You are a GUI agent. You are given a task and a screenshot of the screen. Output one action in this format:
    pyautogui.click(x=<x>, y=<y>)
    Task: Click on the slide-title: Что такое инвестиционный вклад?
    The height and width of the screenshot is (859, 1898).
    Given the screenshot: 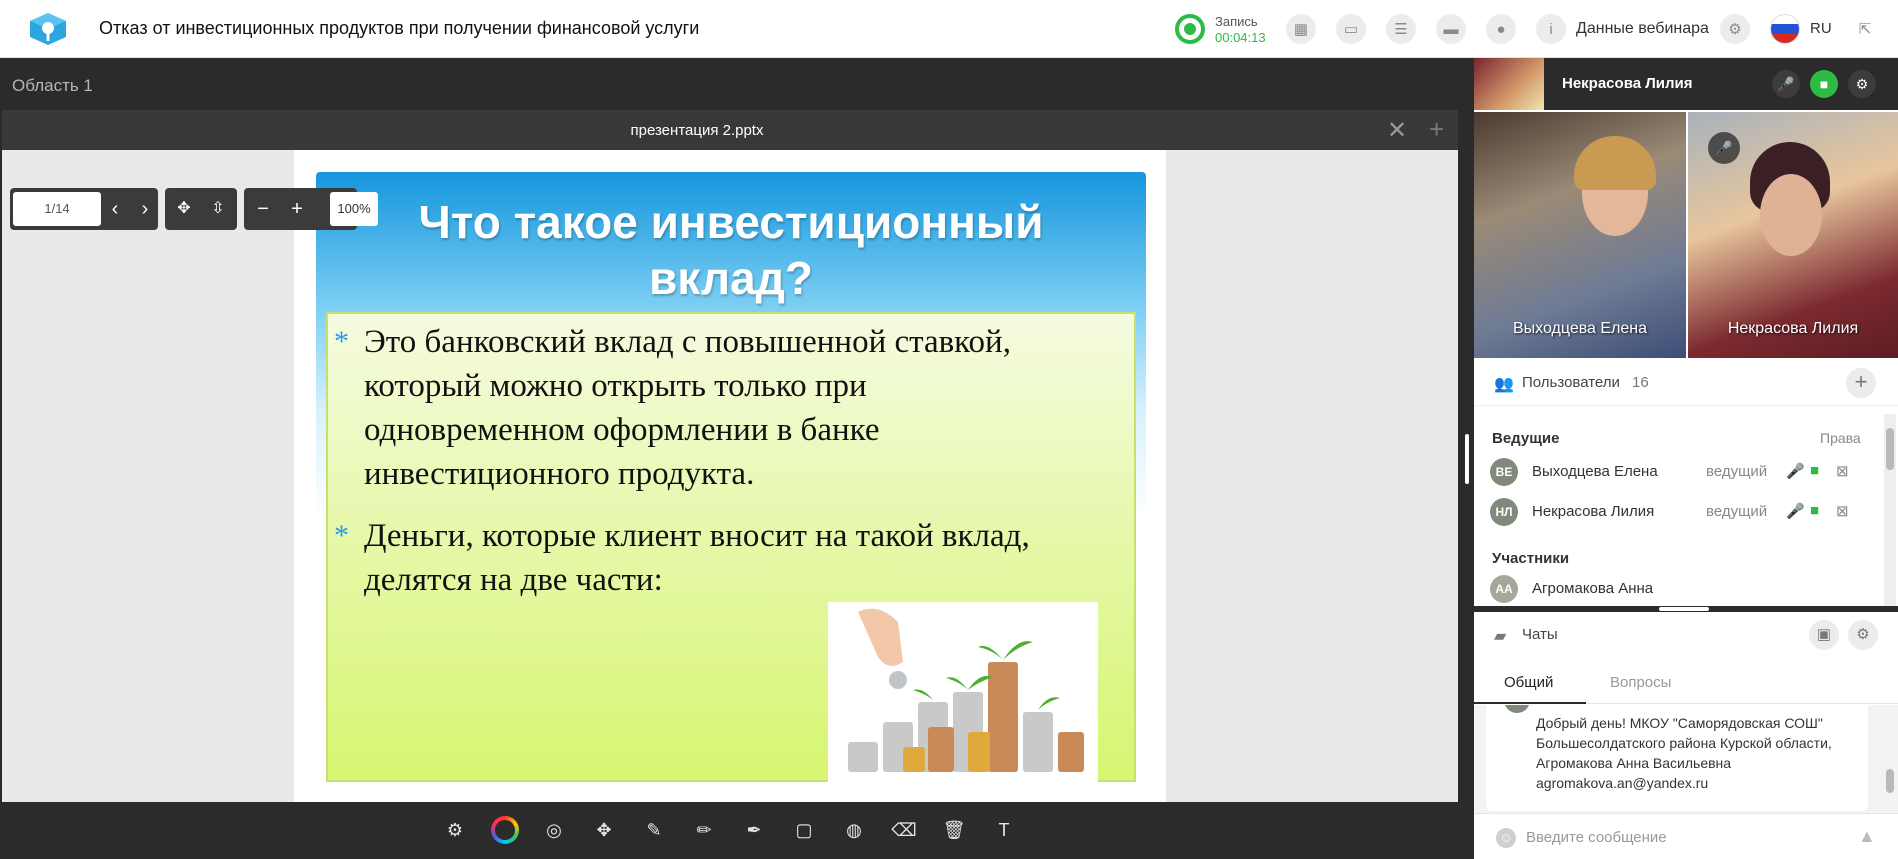 What is the action you would take?
    pyautogui.click(x=731, y=250)
    